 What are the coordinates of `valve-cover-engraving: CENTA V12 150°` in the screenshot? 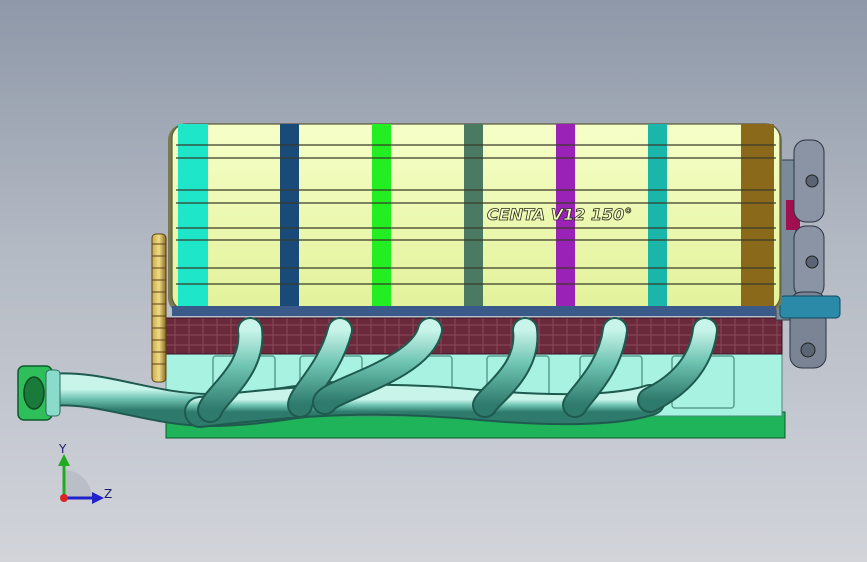 It's located at (559, 214).